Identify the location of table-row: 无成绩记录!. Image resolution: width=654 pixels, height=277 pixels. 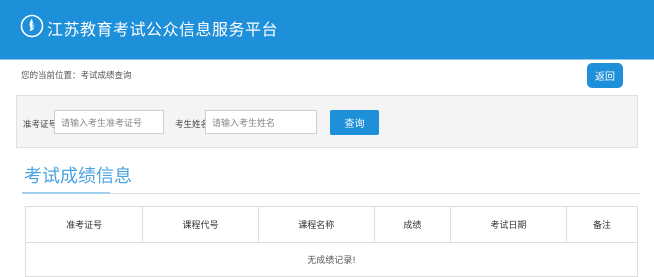
(331, 259).